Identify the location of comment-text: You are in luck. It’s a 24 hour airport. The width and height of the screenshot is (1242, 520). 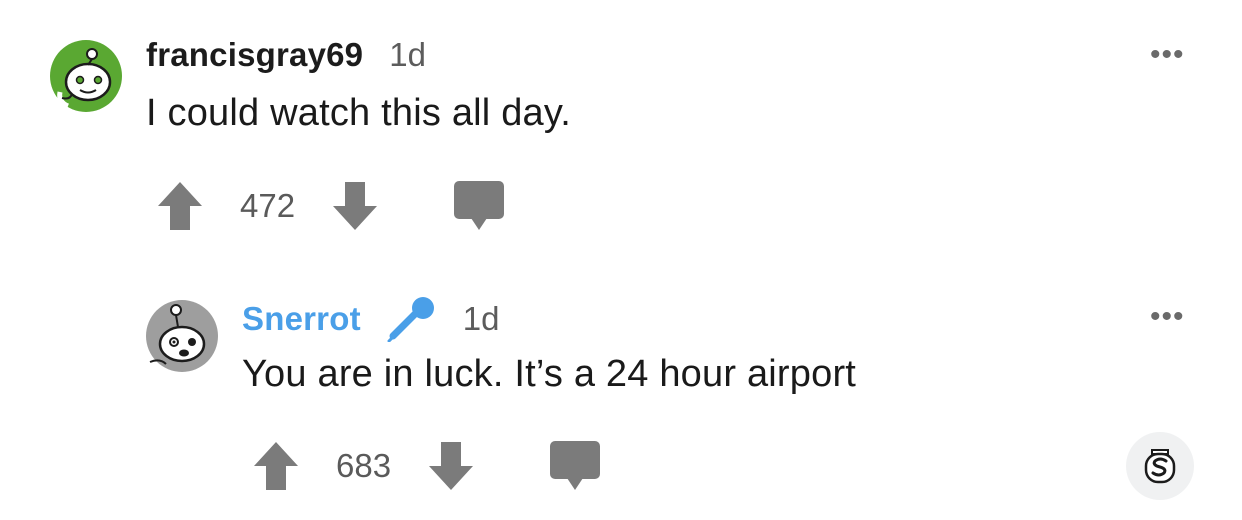
(549, 374).